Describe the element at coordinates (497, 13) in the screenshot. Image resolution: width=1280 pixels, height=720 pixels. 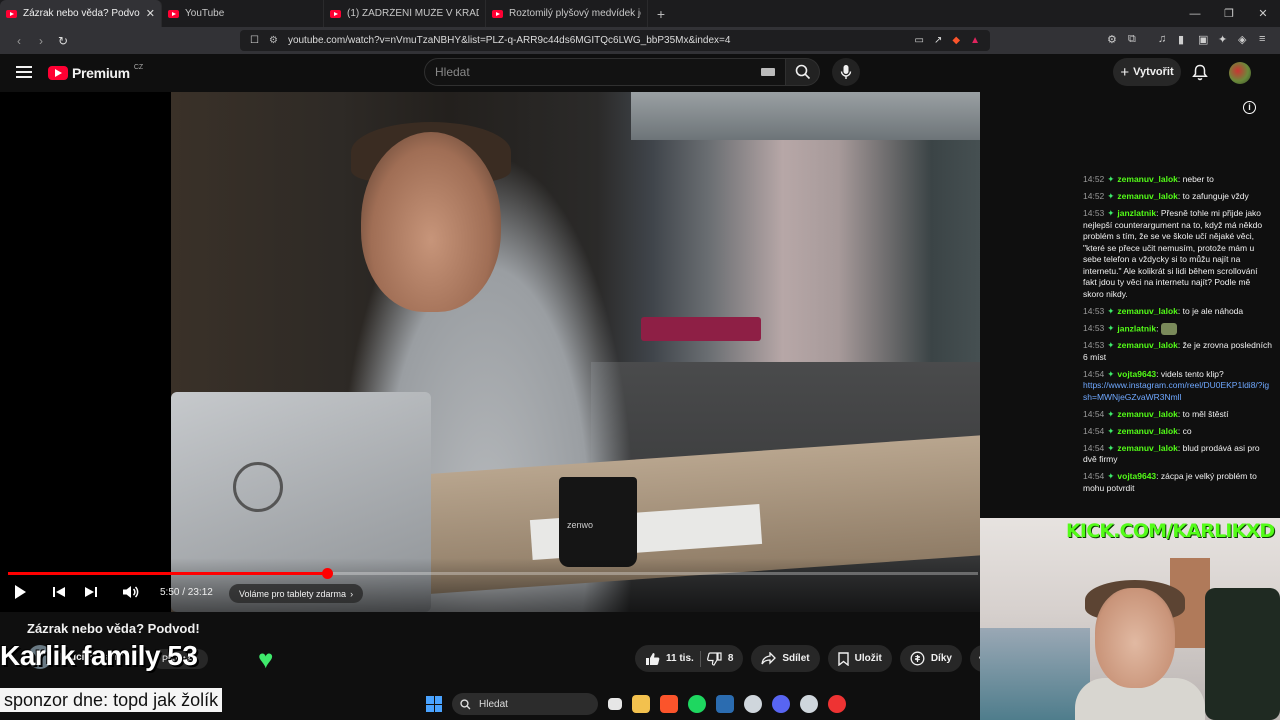
I see `youtube-favicon-icon` at that location.